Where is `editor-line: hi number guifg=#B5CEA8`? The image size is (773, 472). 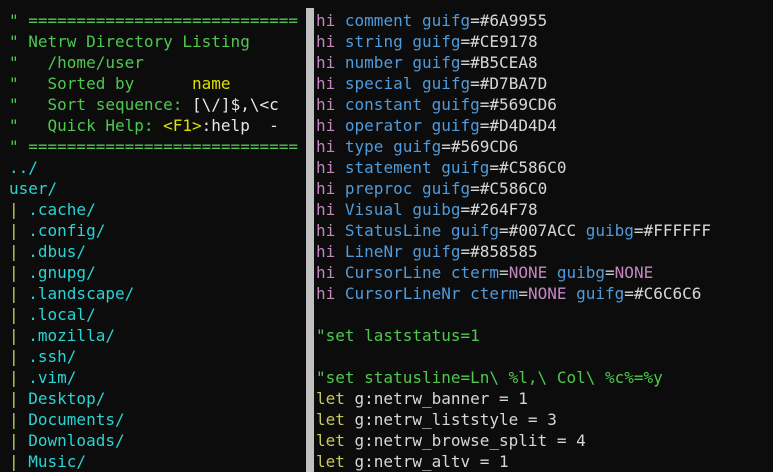
editor-line: hi number guifg=#B5CEA8 is located at coordinates (544, 62).